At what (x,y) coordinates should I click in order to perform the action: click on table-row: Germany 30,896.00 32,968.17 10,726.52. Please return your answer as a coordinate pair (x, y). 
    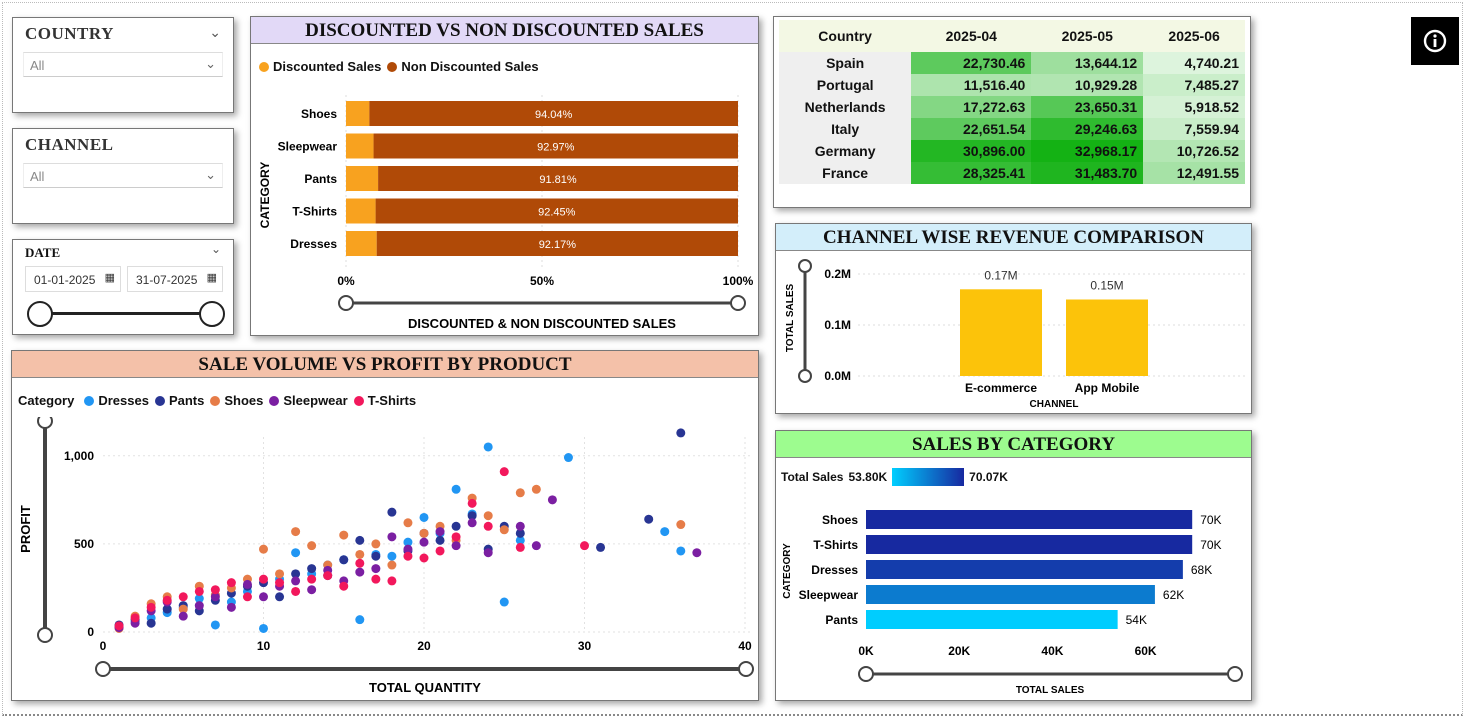
    Looking at the image, I should click on (1012, 151).